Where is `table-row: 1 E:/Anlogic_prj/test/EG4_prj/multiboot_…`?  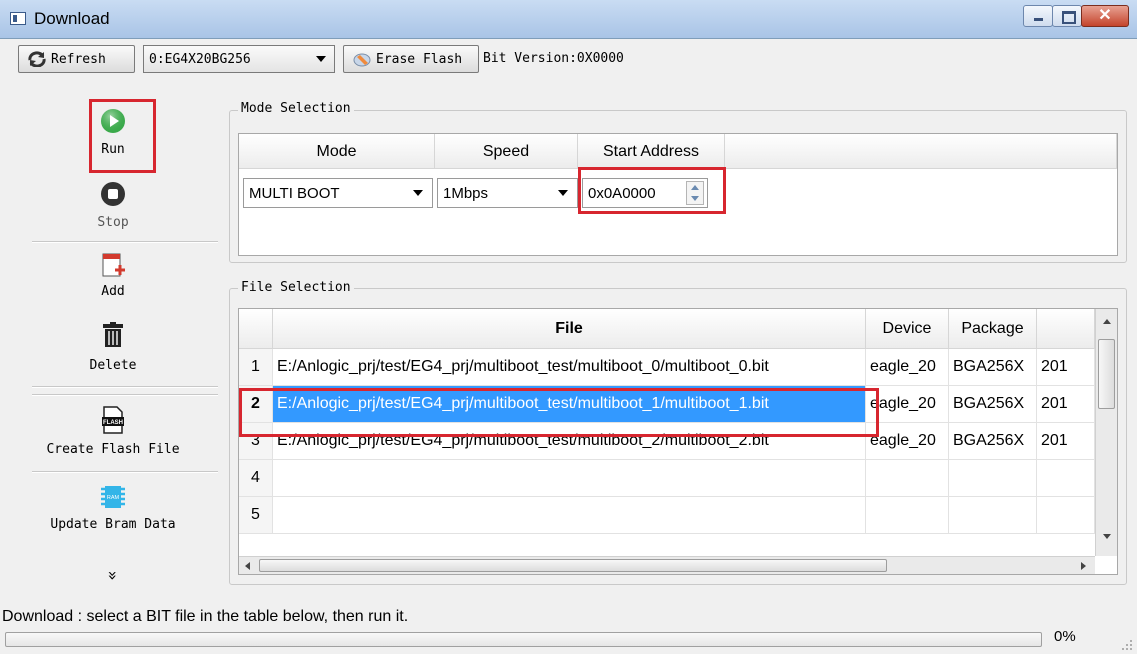 table-row: 1 E:/Anlogic_prj/test/EG4_prj/multiboot_… is located at coordinates (667, 367).